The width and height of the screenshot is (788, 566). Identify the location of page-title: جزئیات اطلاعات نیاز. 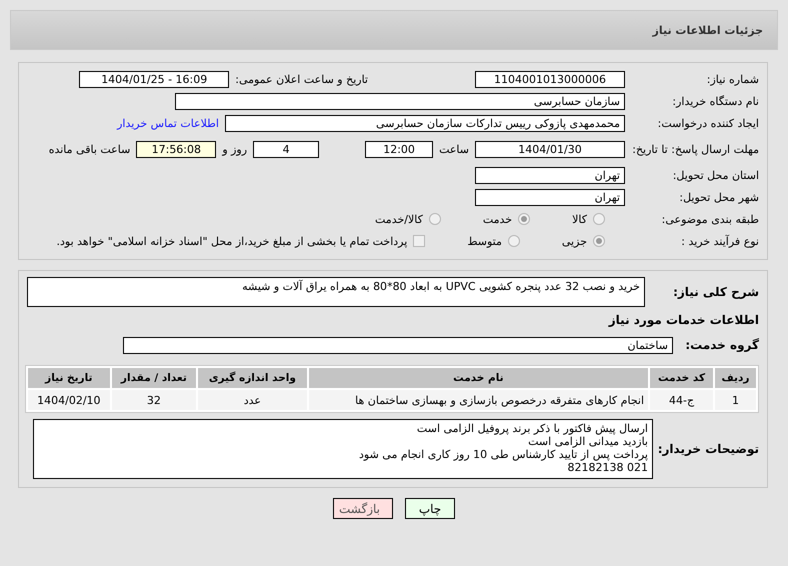
(707, 30).